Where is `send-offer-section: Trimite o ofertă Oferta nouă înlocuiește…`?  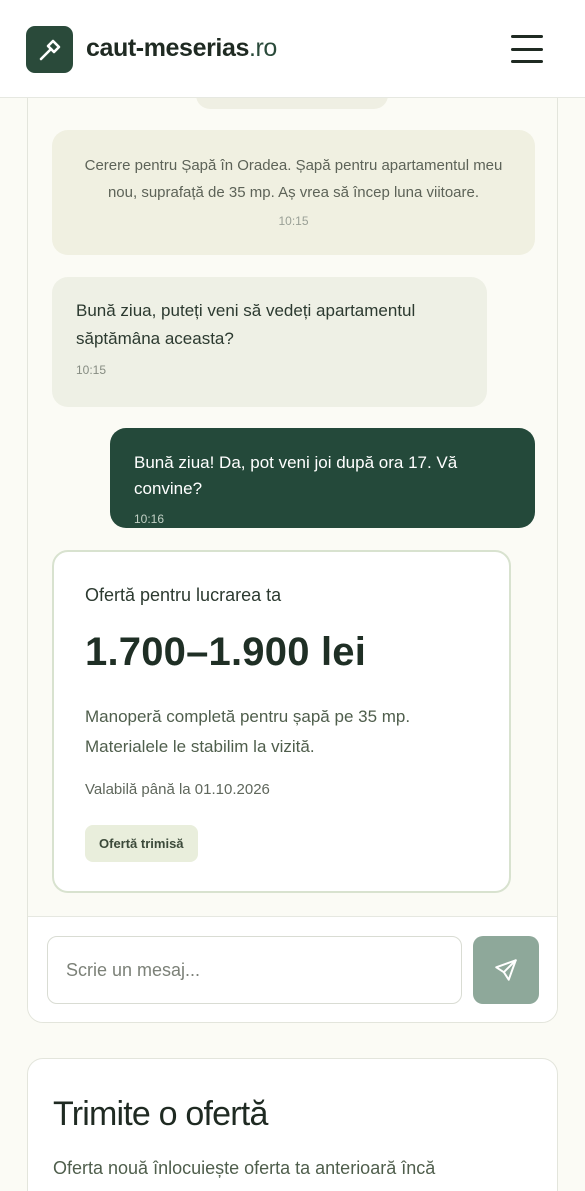
send-offer-section: Trimite o ofertă Oferta nouă înlocuiește… is located at coordinates (292, 1124).